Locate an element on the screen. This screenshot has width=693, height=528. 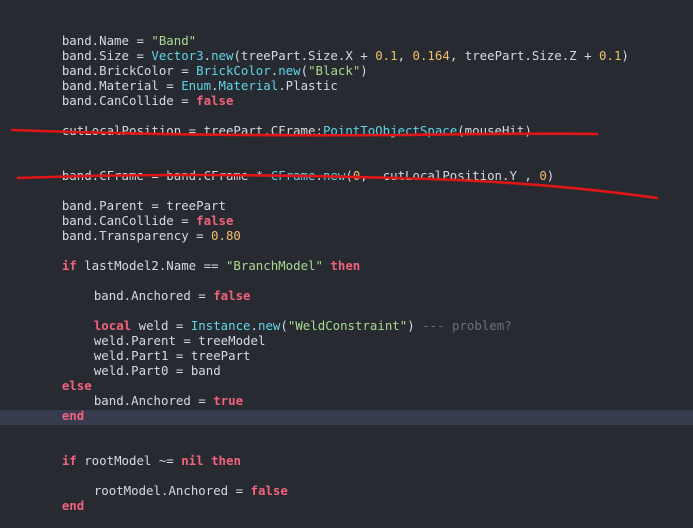
code-token-keyword: true is located at coordinates (228, 400).